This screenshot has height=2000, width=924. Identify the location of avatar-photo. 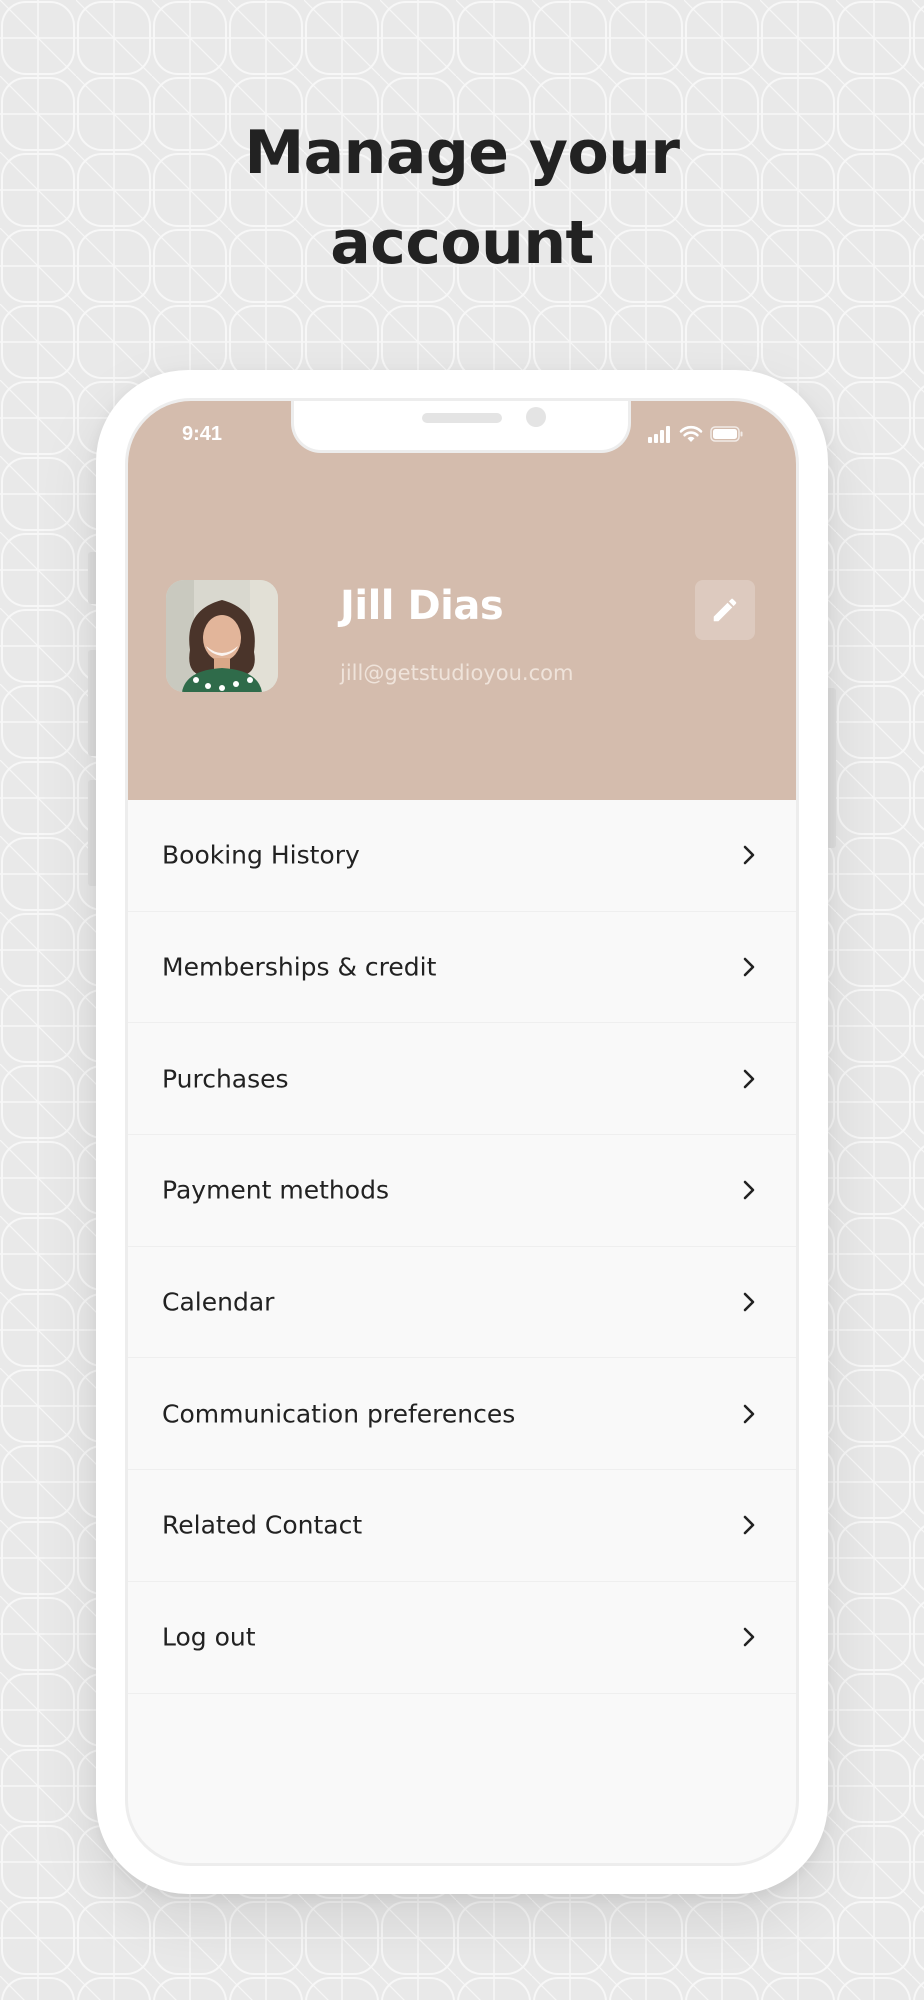
(222, 636).